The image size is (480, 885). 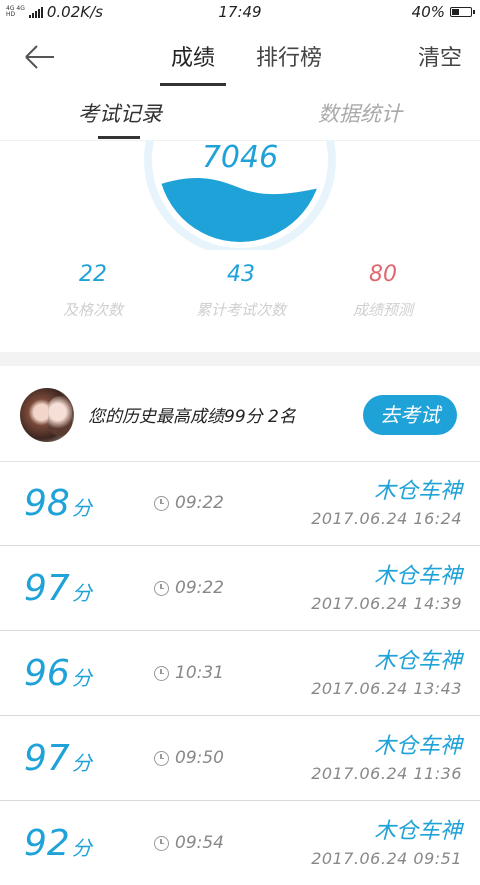 I want to click on avatar, so click(x=47, y=415).